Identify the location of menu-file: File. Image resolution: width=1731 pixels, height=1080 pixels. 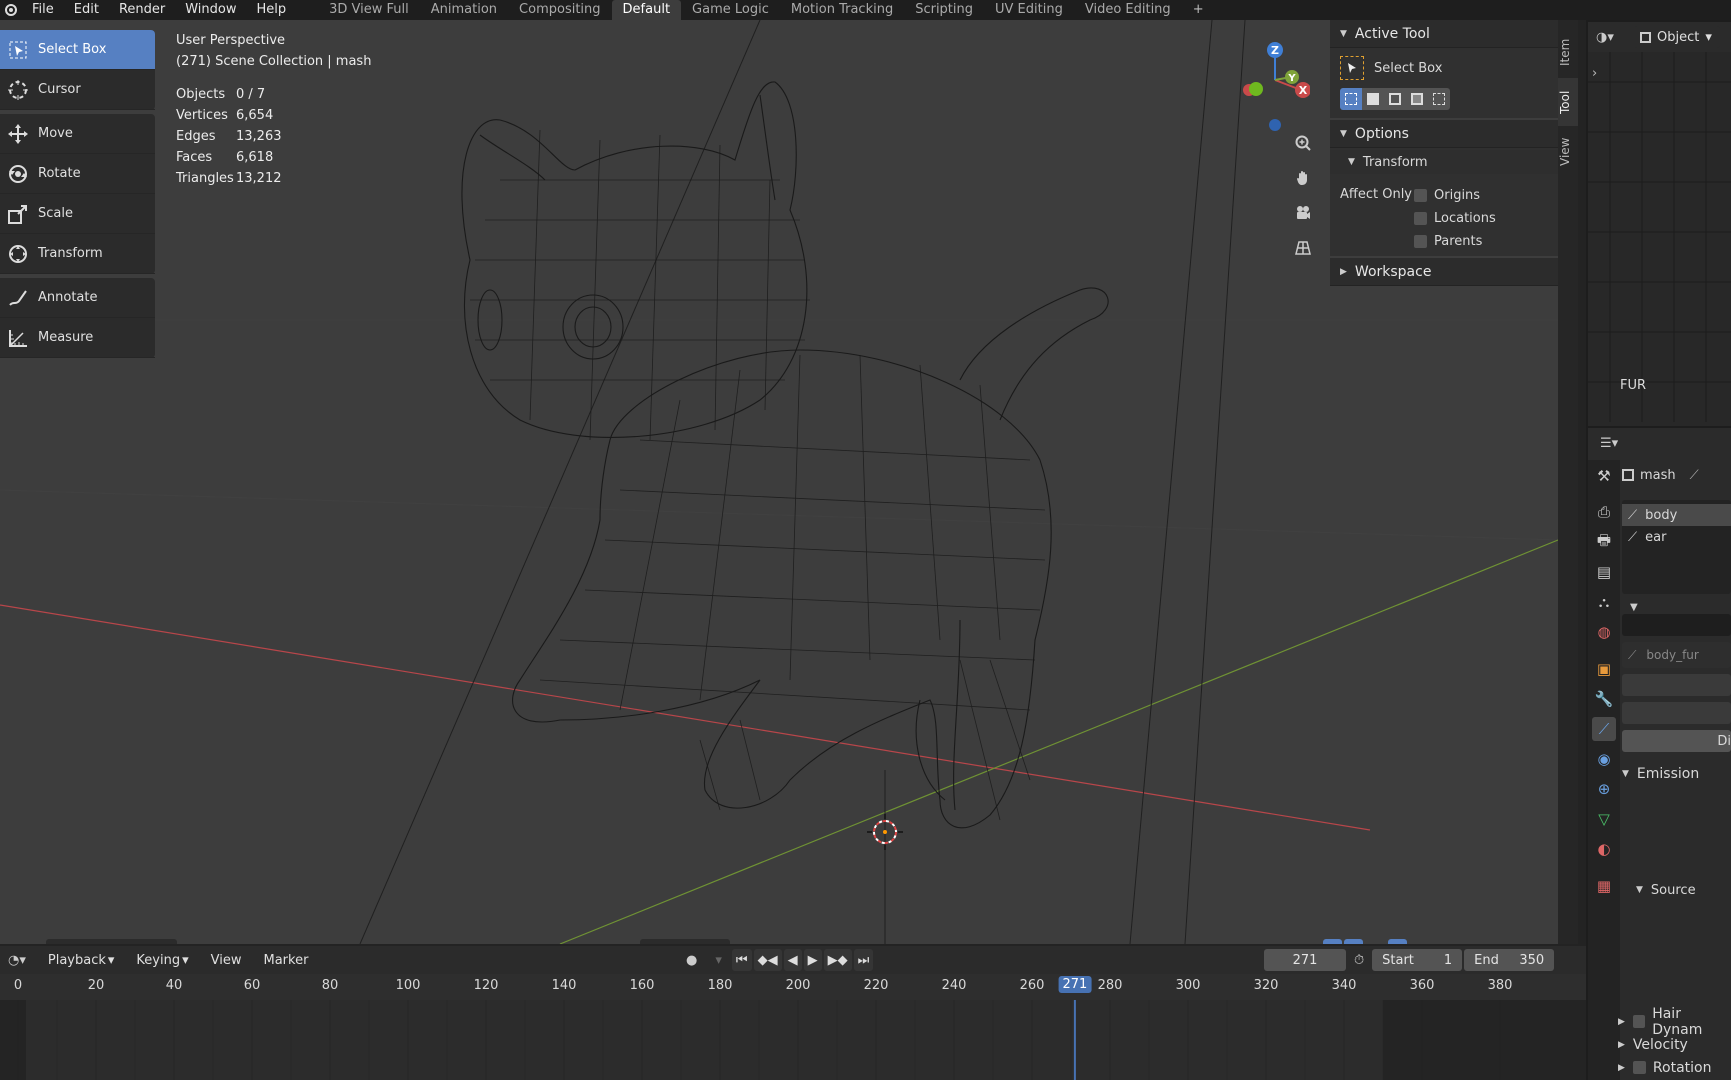
(43, 10).